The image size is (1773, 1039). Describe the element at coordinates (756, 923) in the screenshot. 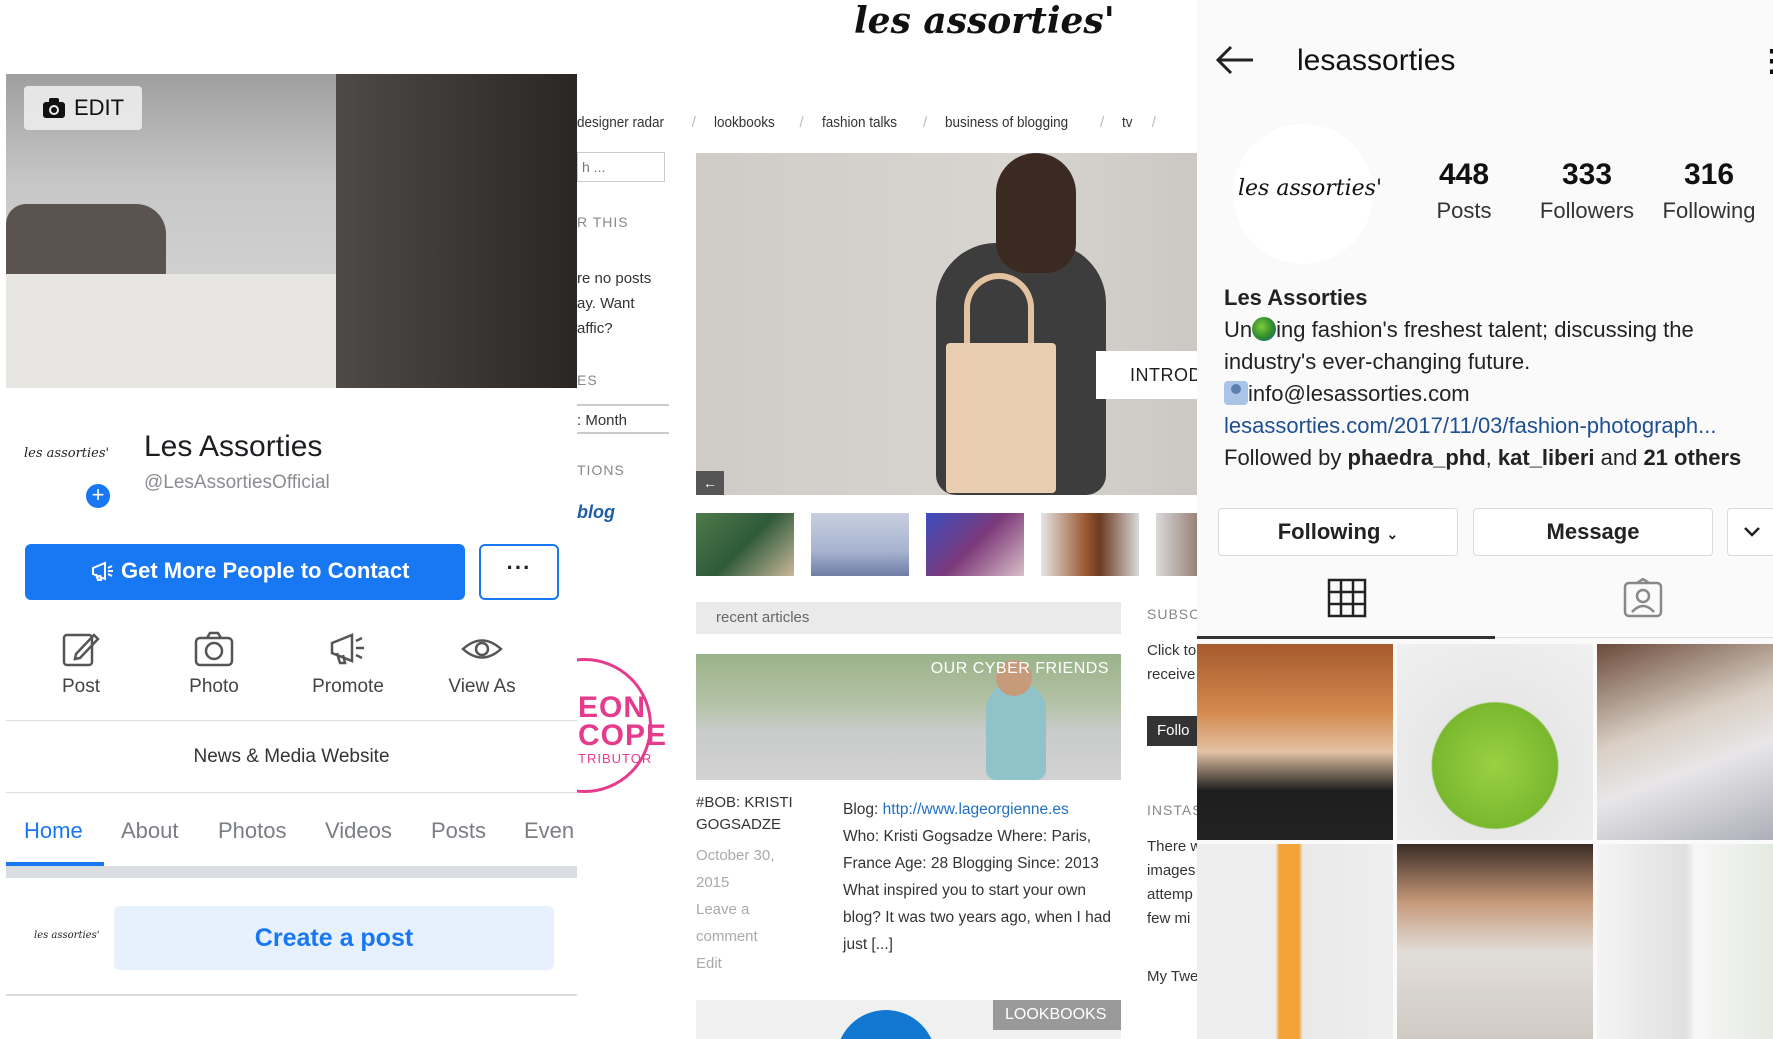

I see `leave-comment-link: Leave a comment` at that location.